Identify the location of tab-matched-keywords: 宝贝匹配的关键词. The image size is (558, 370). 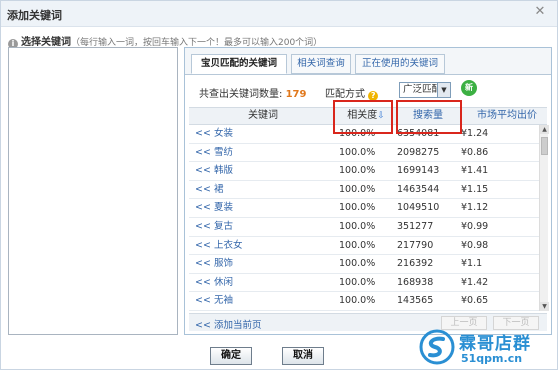
(239, 64).